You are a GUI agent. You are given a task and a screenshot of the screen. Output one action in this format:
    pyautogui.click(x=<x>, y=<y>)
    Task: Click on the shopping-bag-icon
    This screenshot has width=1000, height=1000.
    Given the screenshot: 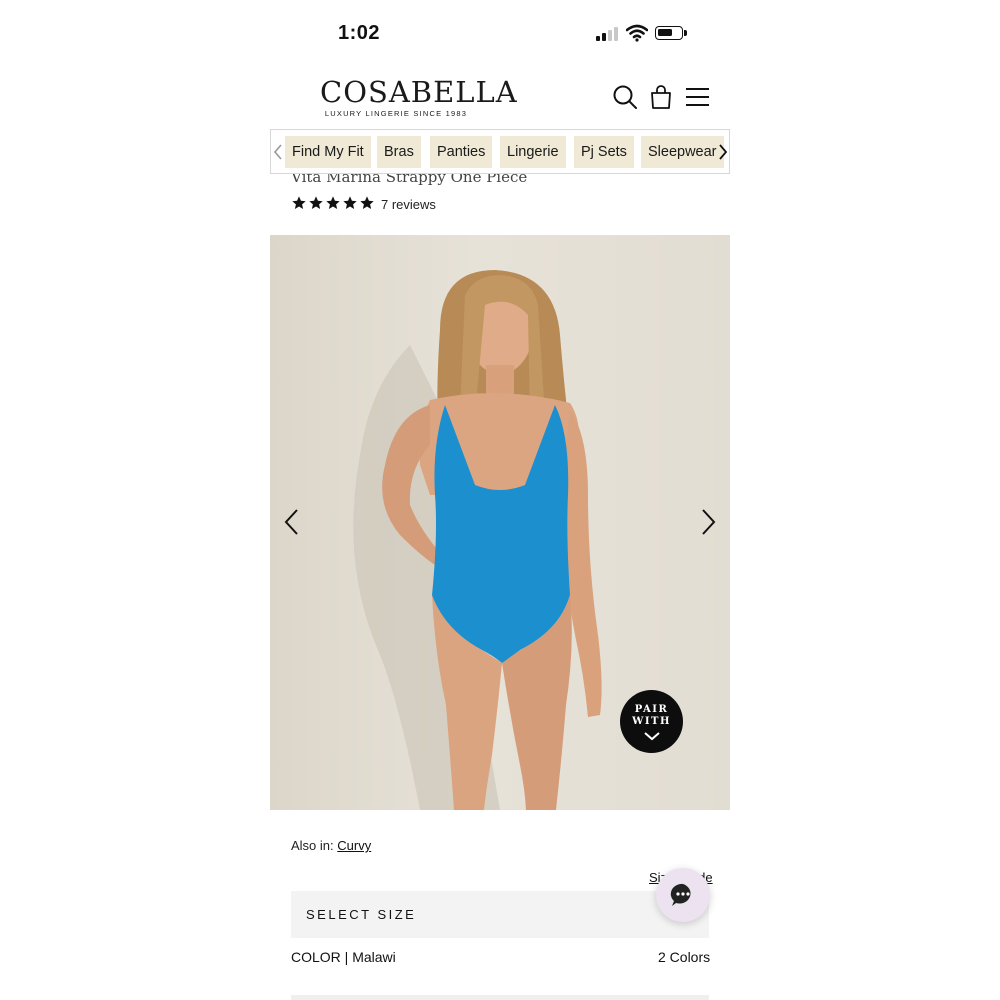 What is the action you would take?
    pyautogui.click(x=661, y=97)
    